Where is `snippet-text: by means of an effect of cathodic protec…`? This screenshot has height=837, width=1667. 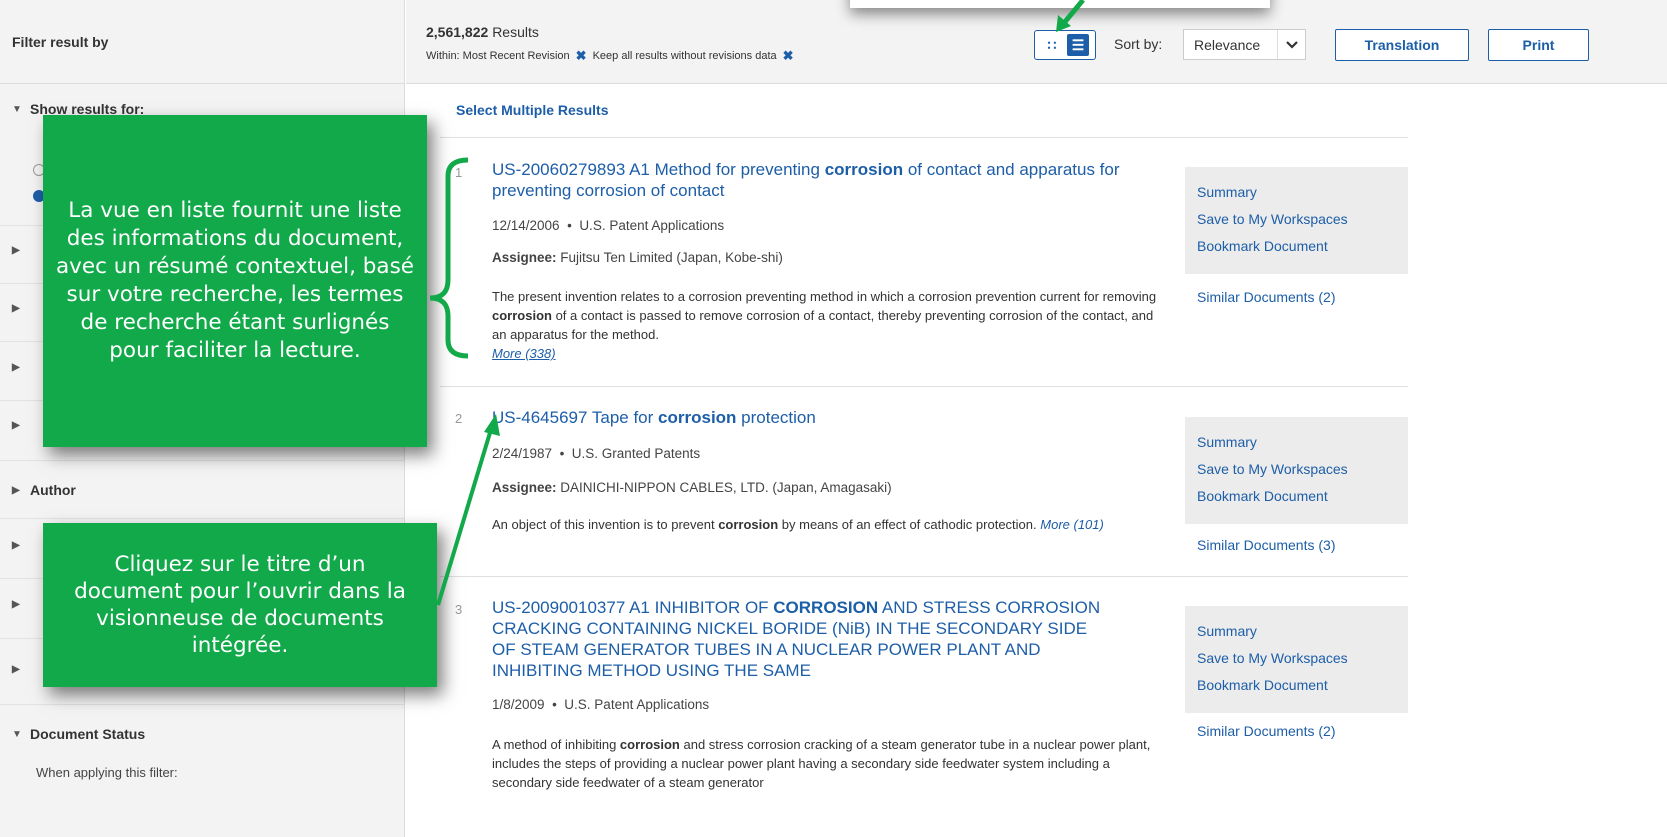 snippet-text: by means of an effect of cathodic protec… is located at coordinates (907, 524).